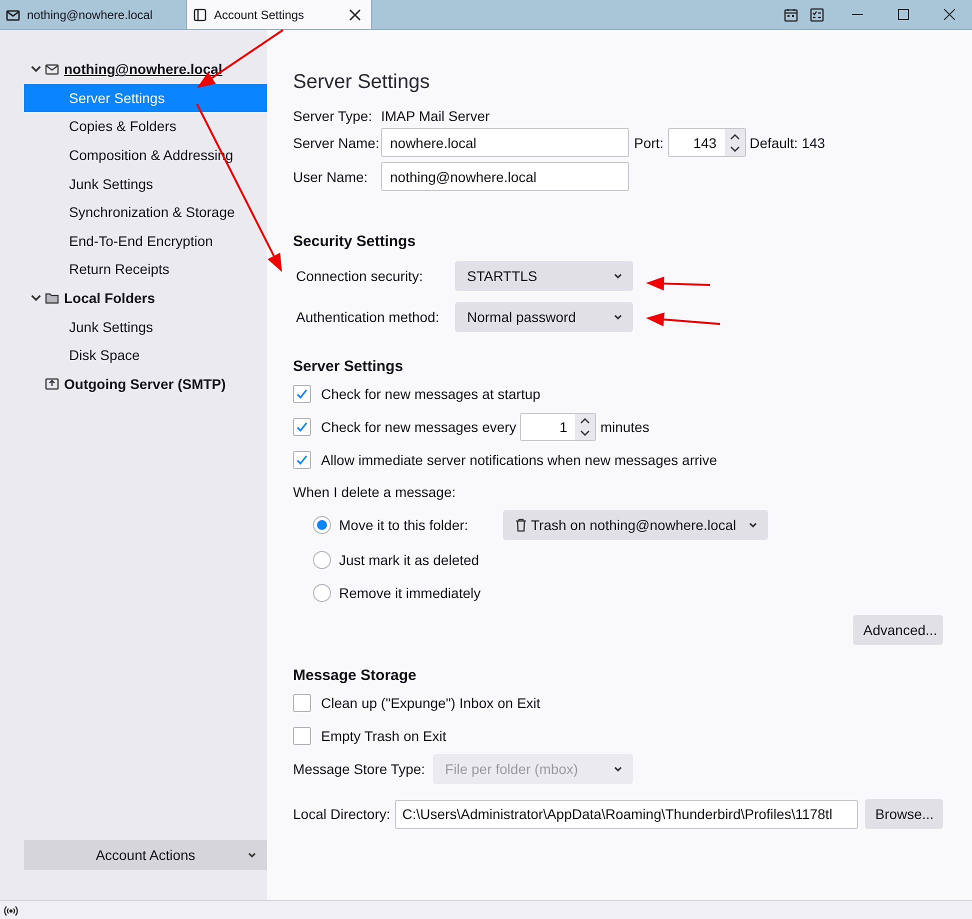 The width and height of the screenshot is (972, 919). Describe the element at coordinates (791, 15) in the screenshot. I see `calendar-icon` at that location.